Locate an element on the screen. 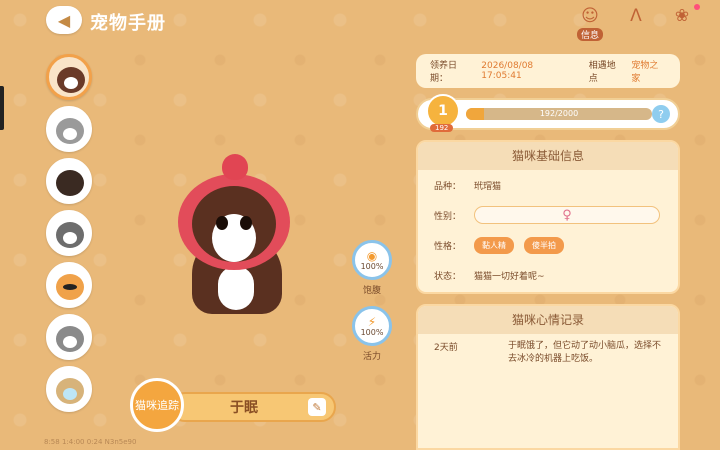  gender-row: 性别： ♀ is located at coordinates (548, 215).